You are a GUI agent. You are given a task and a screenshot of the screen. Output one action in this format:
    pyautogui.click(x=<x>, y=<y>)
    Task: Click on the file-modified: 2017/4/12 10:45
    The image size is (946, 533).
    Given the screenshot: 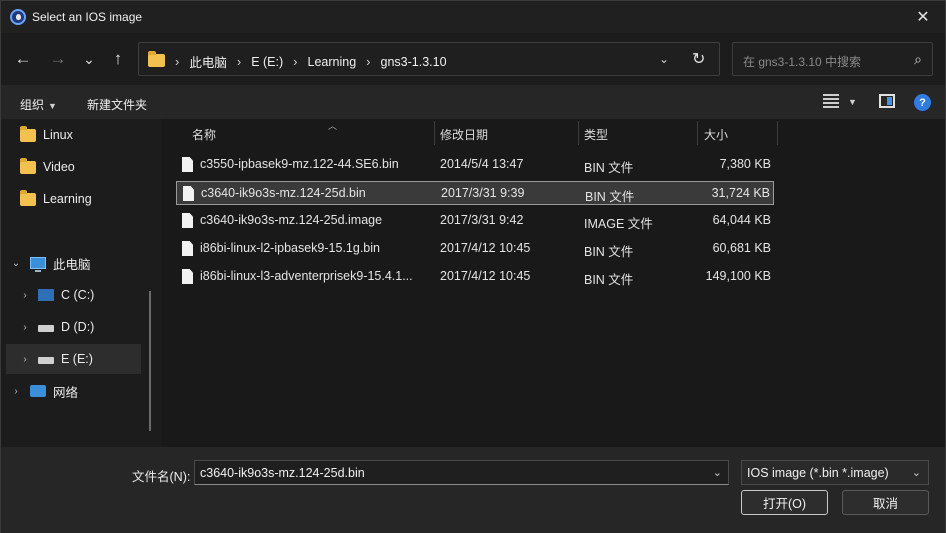 What is the action you would take?
    pyautogui.click(x=485, y=248)
    